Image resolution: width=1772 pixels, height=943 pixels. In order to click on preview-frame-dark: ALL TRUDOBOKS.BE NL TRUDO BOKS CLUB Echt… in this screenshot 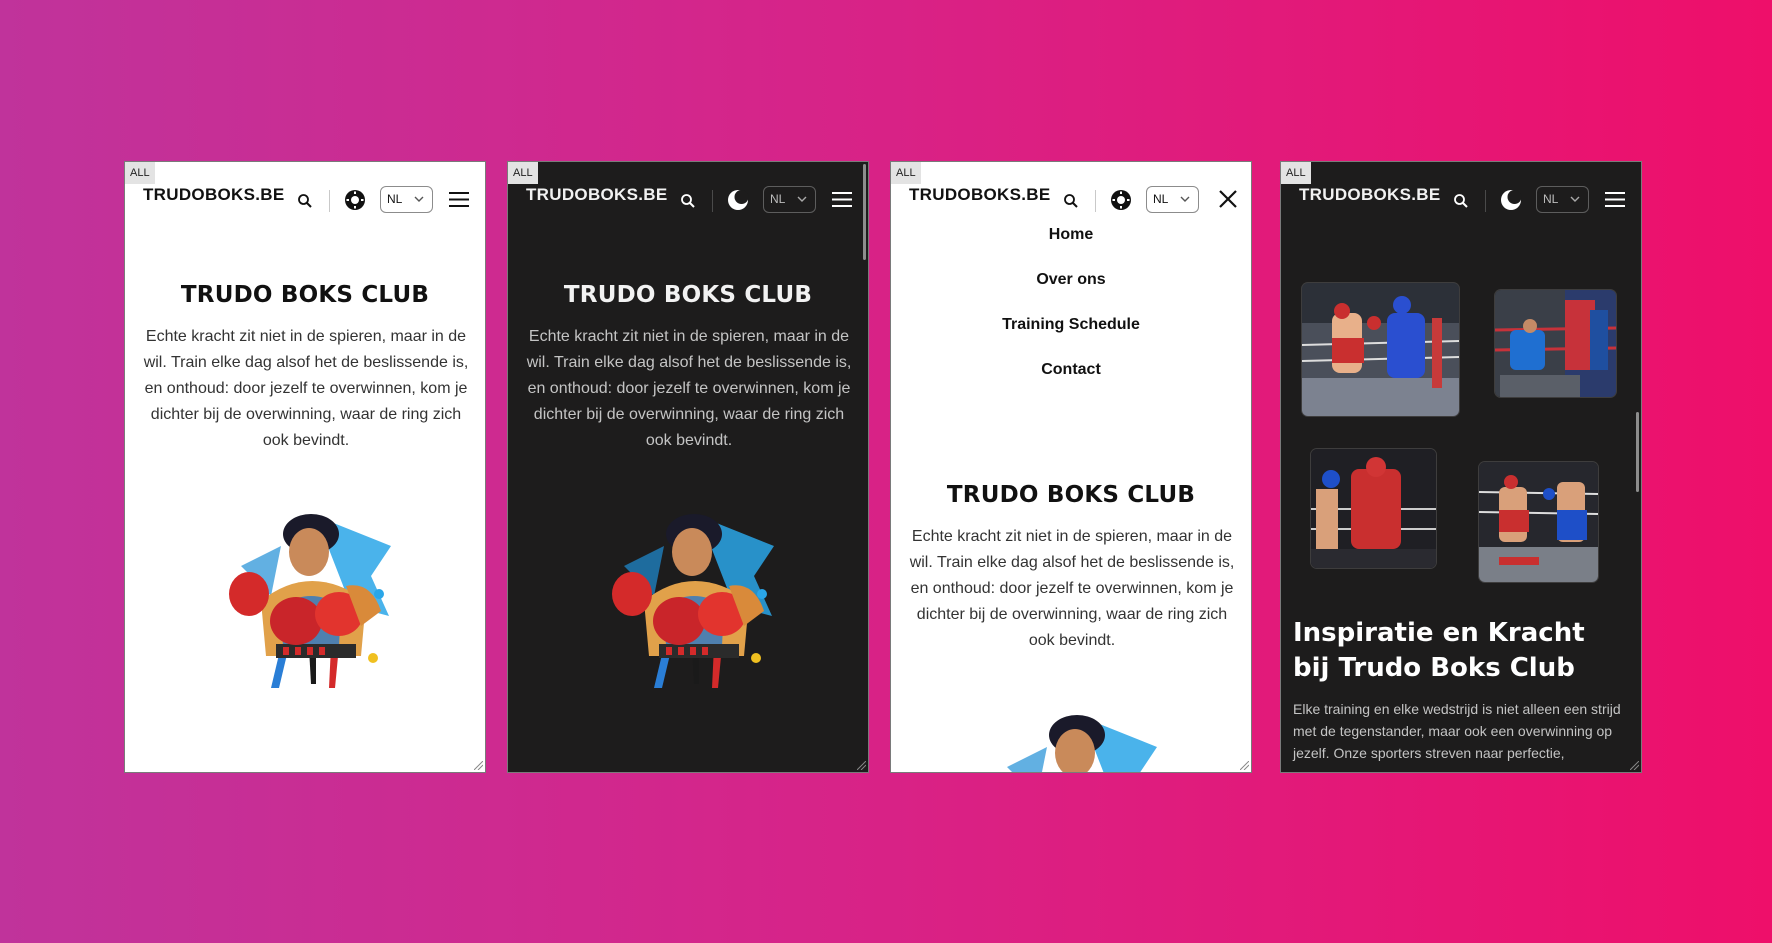, I will do `click(688, 467)`.